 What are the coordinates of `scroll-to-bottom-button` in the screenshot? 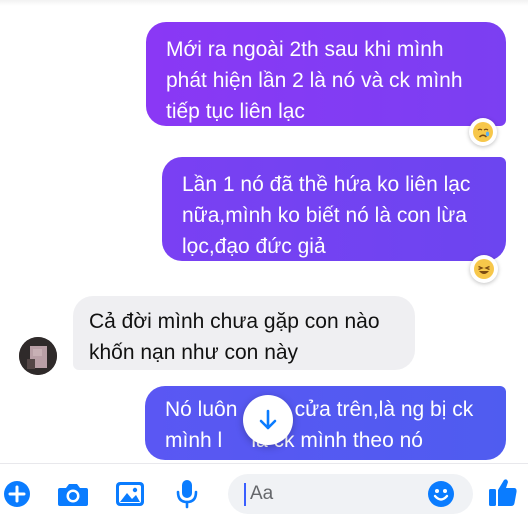 It's located at (268, 420).